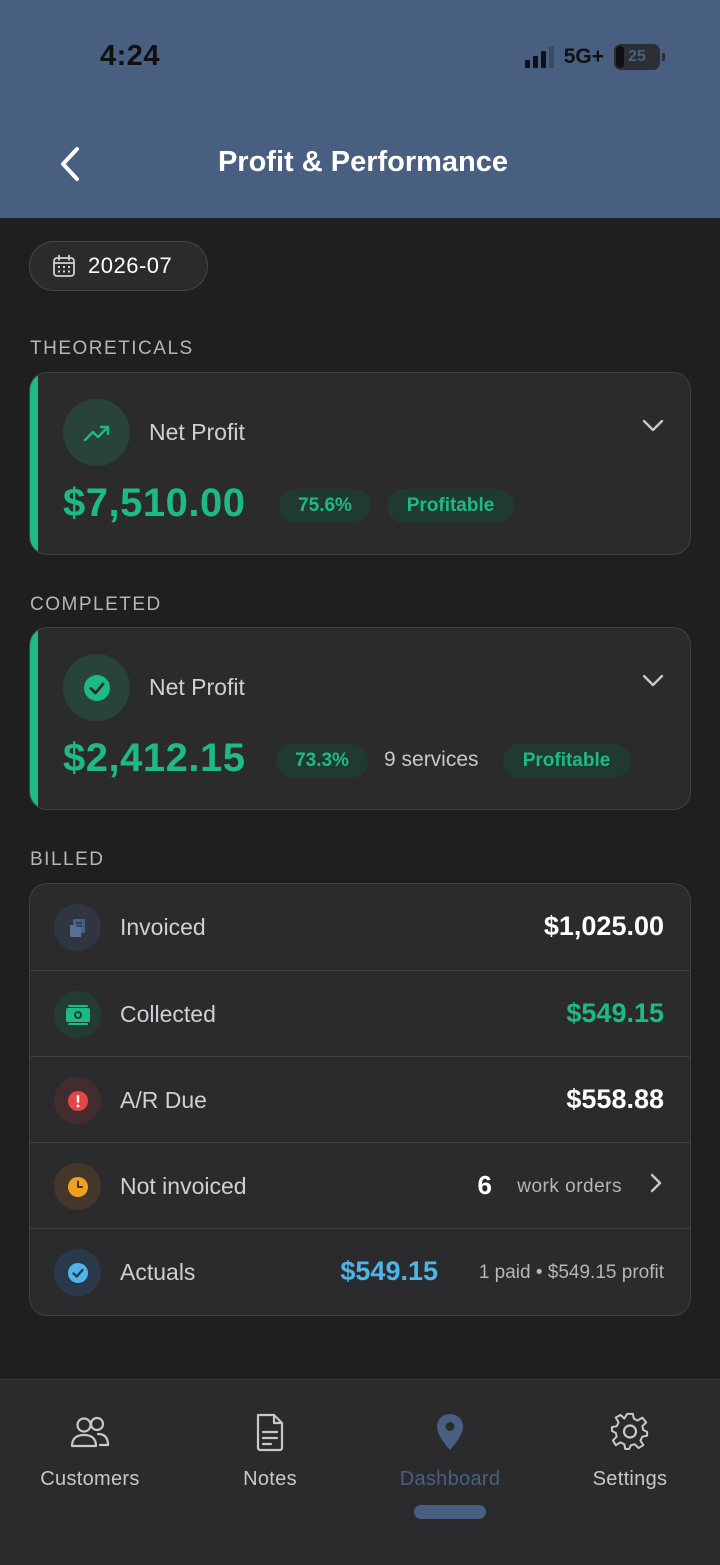 The image size is (720, 1565). I want to click on ar-due-row: A/R Due $558.88, so click(360, 1099).